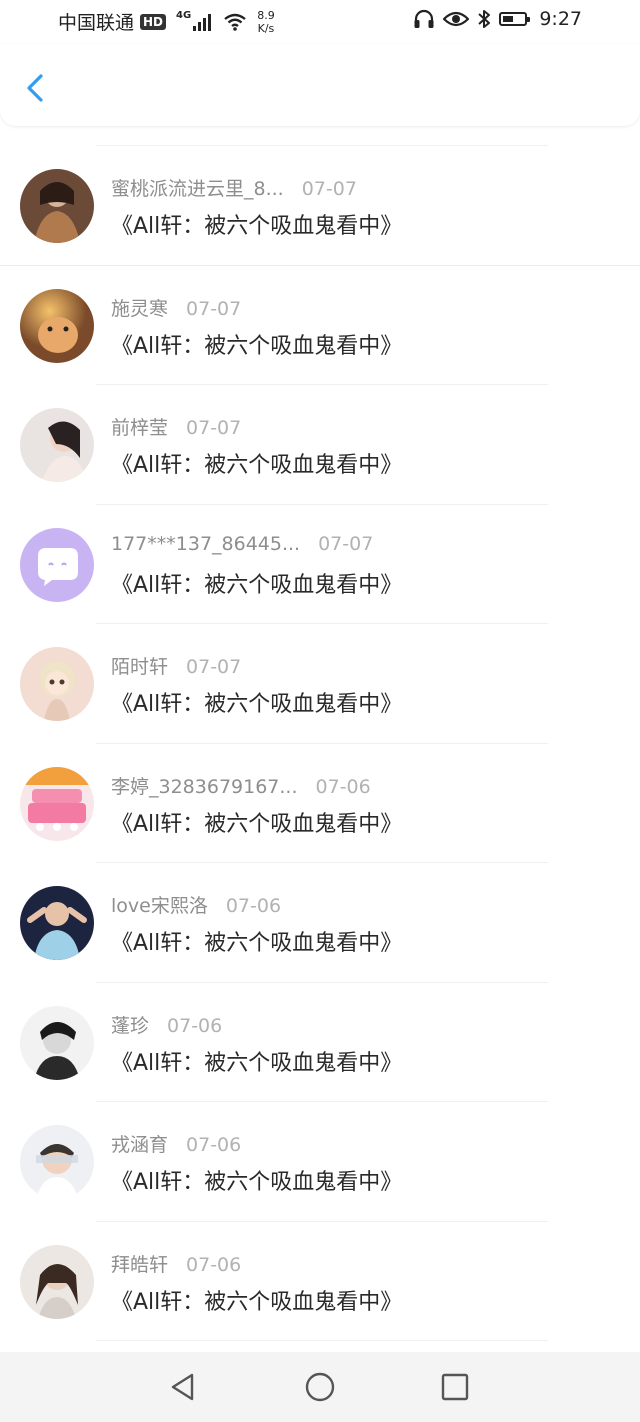  I want to click on home-circle-icon, so click(320, 1387).